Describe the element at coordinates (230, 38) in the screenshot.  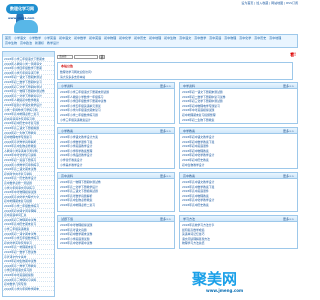
I see `nav-item: 高中物理` at that location.